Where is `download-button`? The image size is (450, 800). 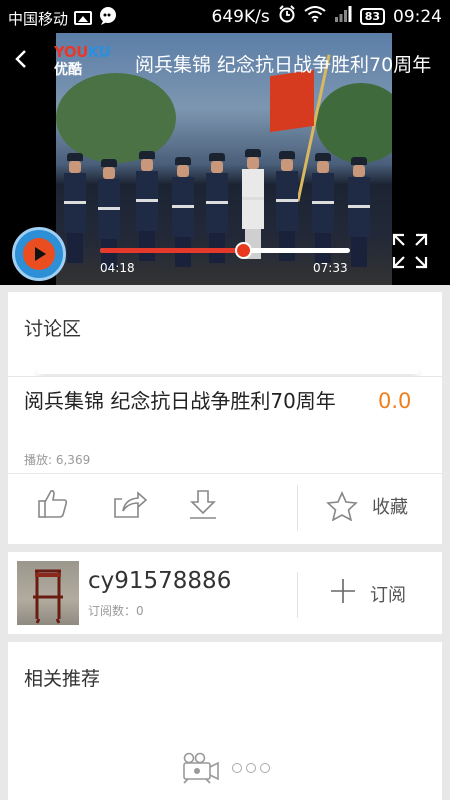 download-button is located at coordinates (206, 507).